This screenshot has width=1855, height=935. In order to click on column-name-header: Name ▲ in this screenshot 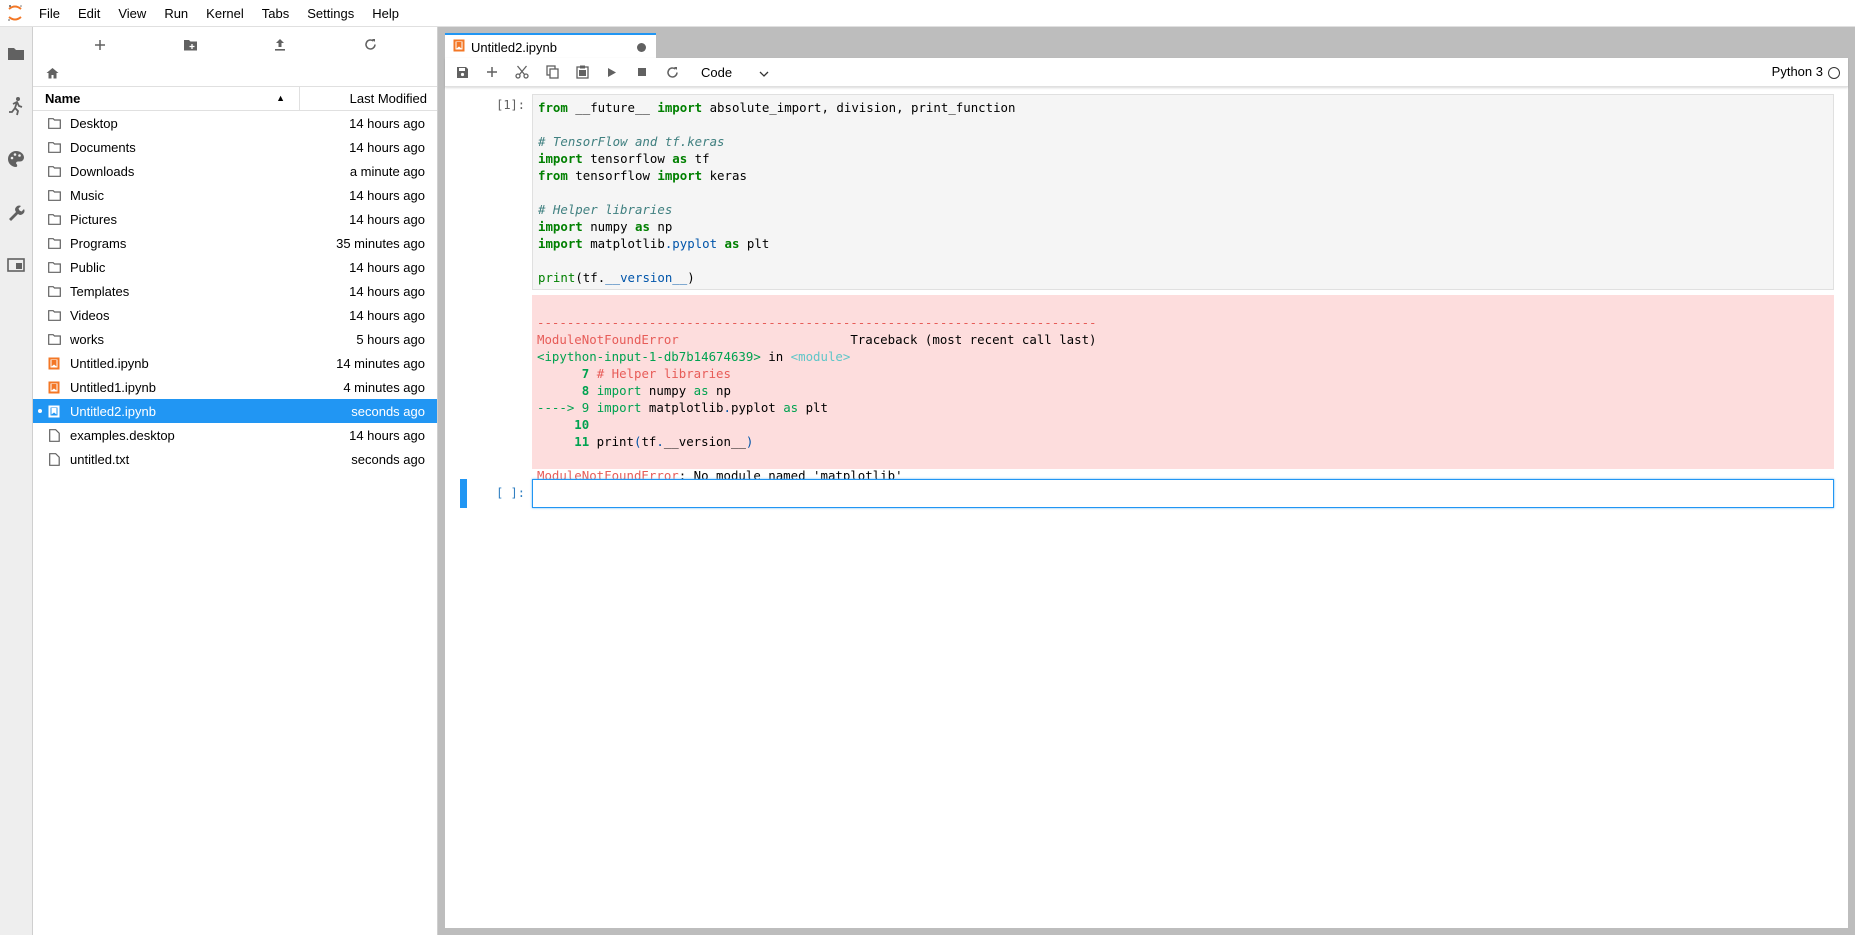, I will do `click(166, 98)`.